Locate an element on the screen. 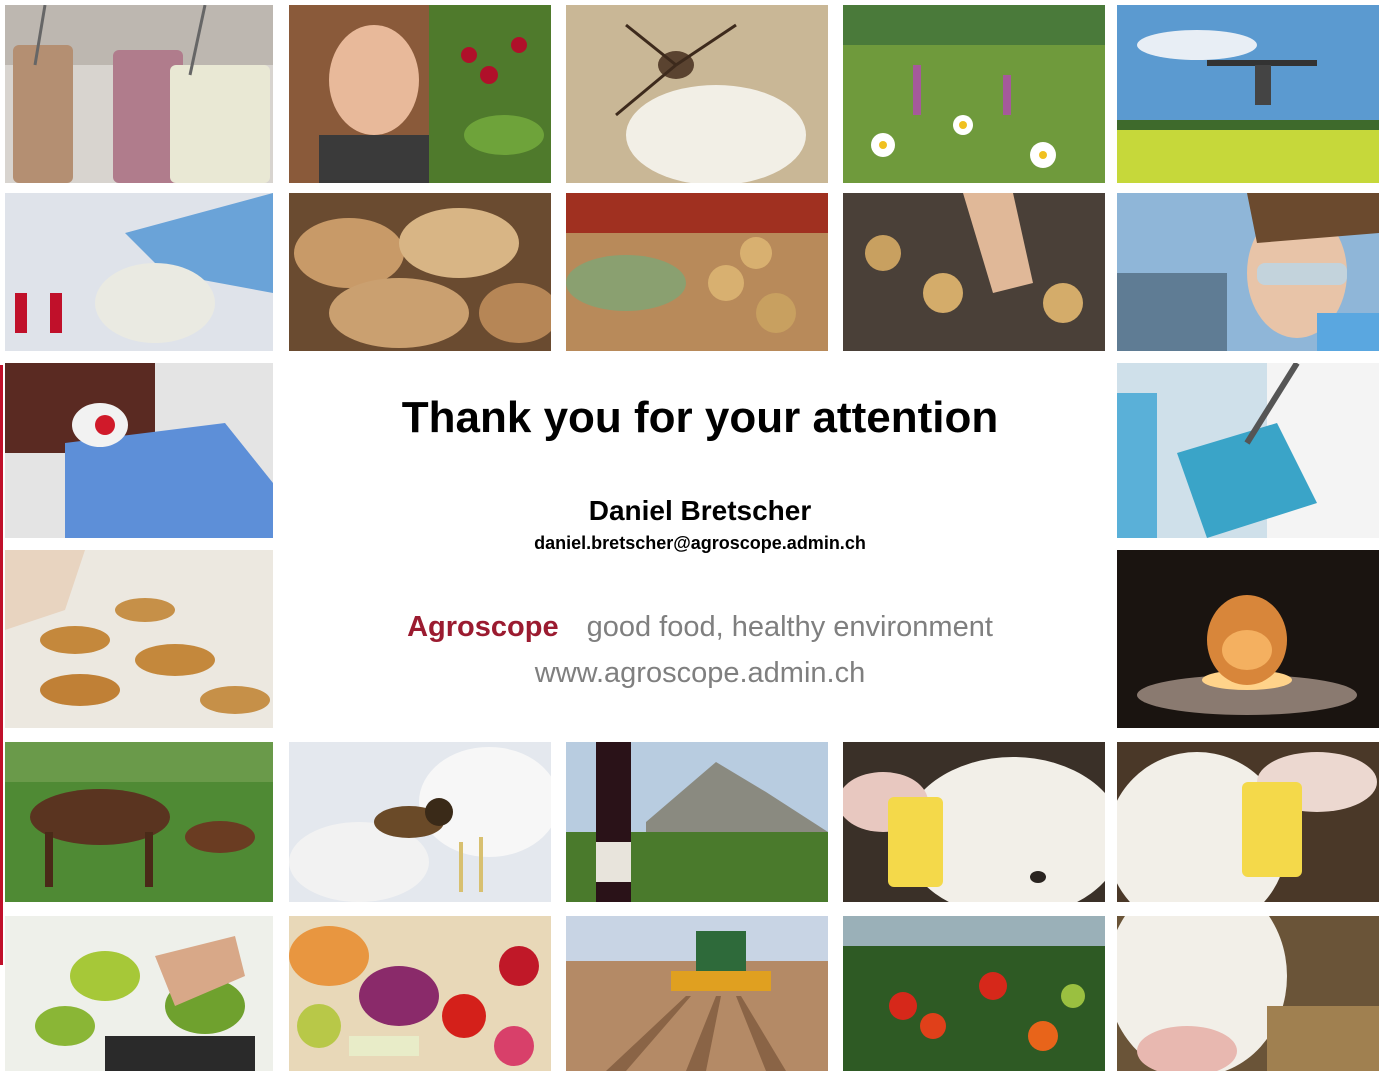 Image resolution: width=1385 pixels, height=1071 pixels. photo-egg-candling is located at coordinates (1248, 639).